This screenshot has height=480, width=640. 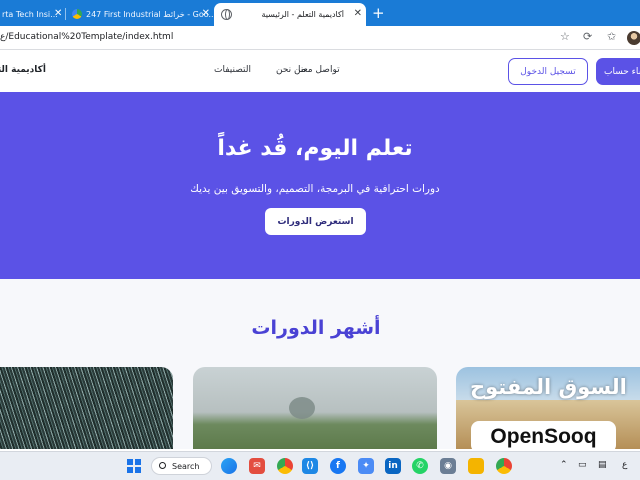 I want to click on nav-link-contact: تواصل معنا, so click(x=319, y=70).